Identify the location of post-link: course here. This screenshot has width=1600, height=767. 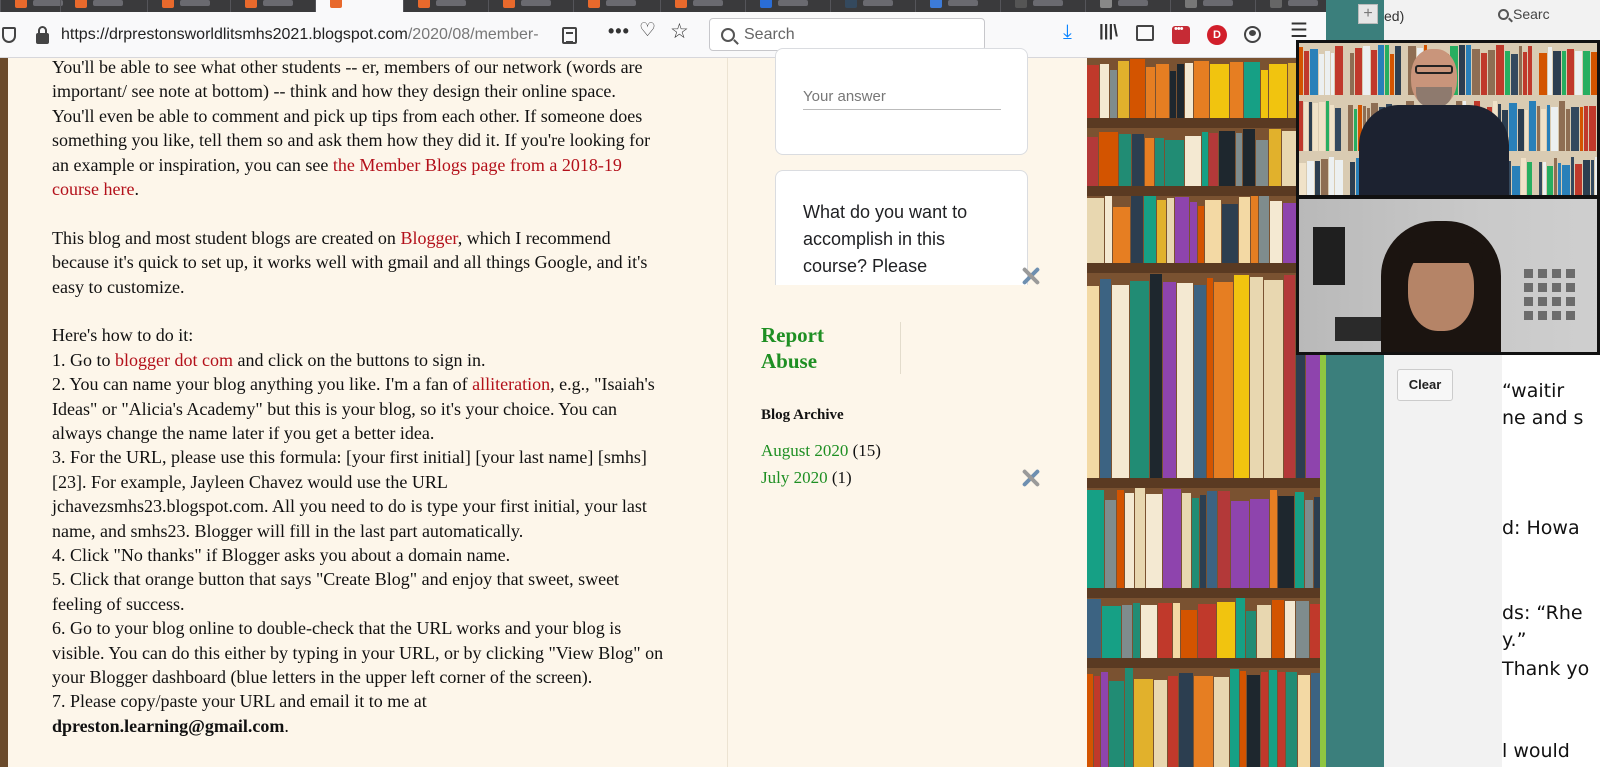
(93, 189).